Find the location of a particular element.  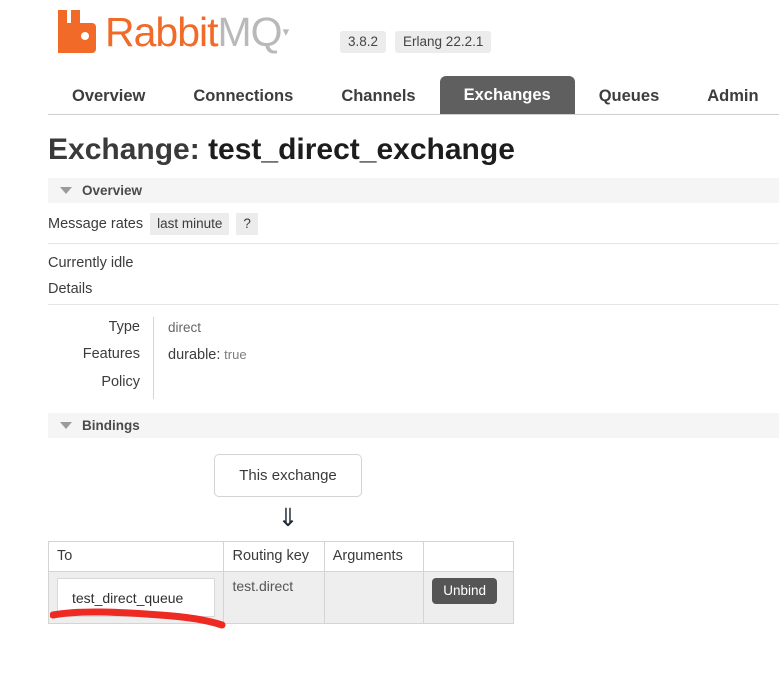

feature-value: true is located at coordinates (235, 354).